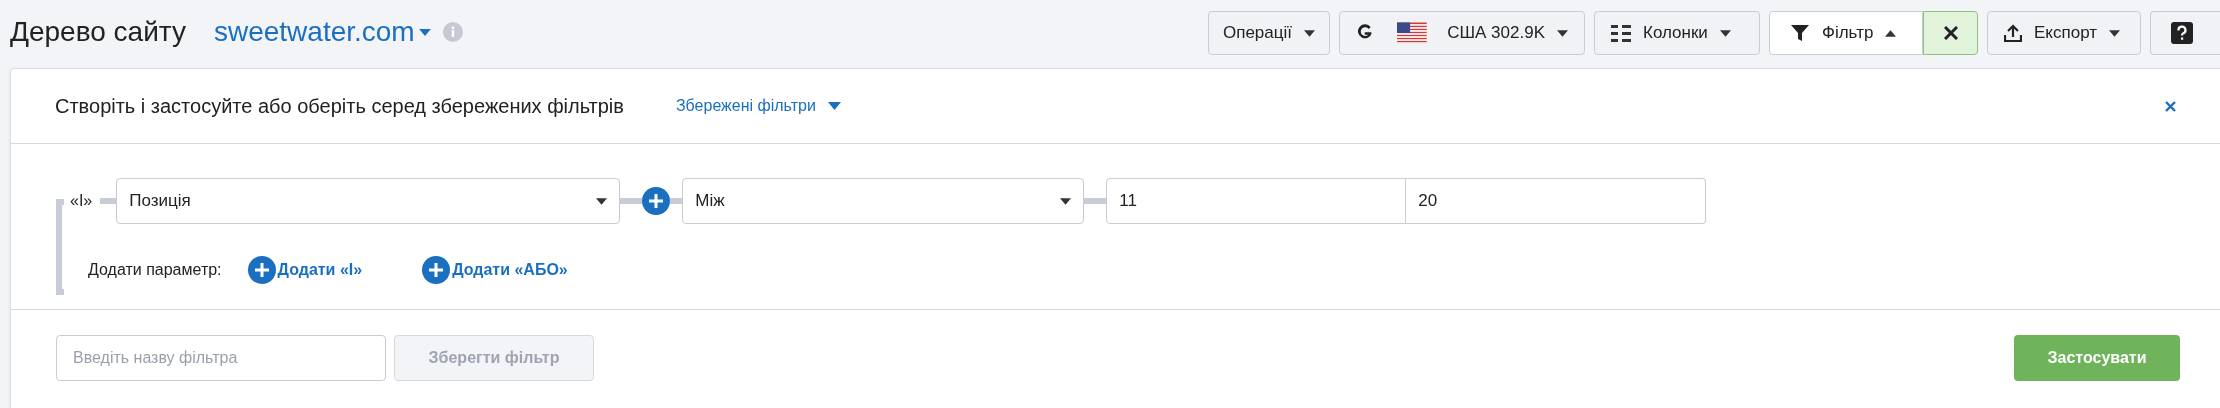 The height and width of the screenshot is (408, 2220). What do you see at coordinates (1621, 33) in the screenshot?
I see `columns-icon` at bounding box center [1621, 33].